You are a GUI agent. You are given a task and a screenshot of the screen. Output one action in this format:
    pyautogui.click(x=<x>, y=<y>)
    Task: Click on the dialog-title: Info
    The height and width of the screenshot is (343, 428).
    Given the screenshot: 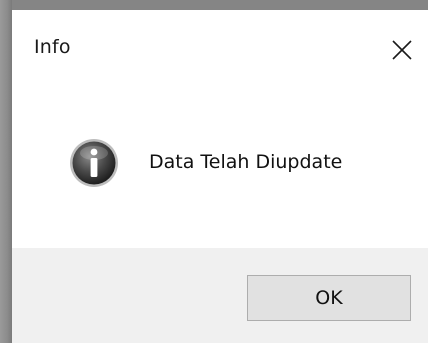 What is the action you would take?
    pyautogui.click(x=52, y=47)
    